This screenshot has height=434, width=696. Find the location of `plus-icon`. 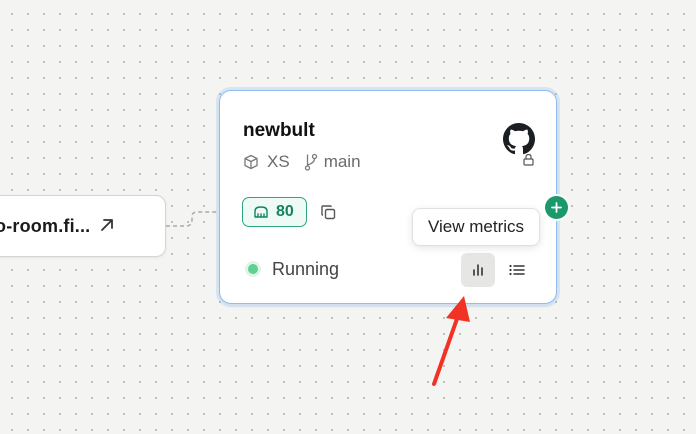

plus-icon is located at coordinates (556, 207).